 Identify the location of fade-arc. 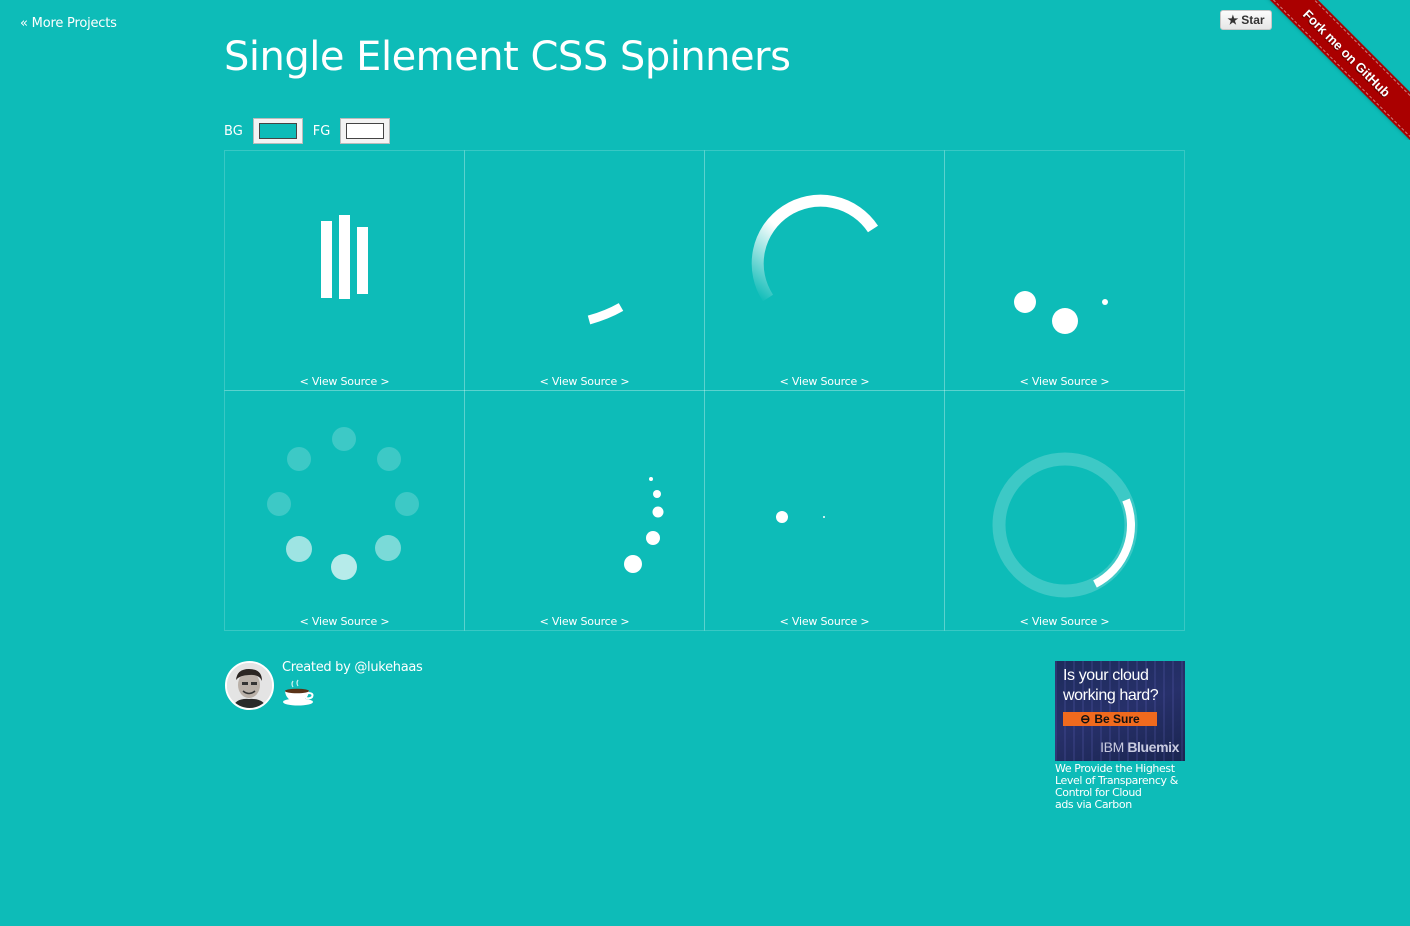
(815, 248).